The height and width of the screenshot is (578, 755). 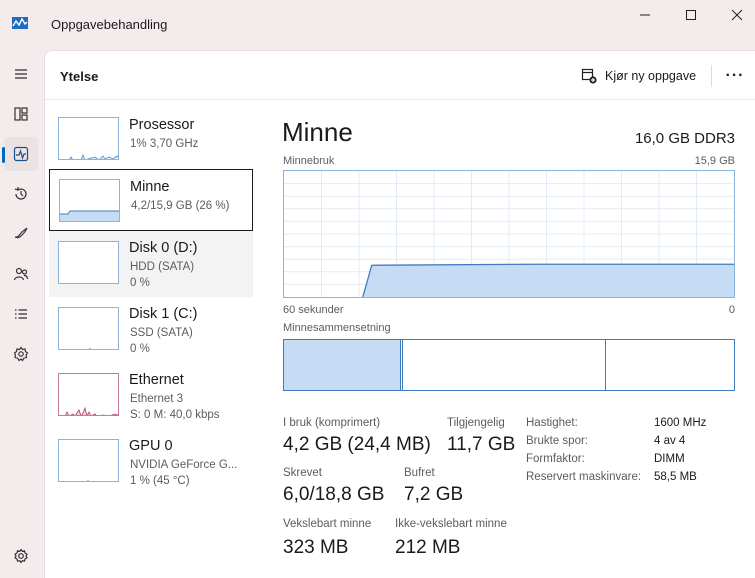 I want to click on composition-label: Minnesammensetning, so click(x=337, y=328).